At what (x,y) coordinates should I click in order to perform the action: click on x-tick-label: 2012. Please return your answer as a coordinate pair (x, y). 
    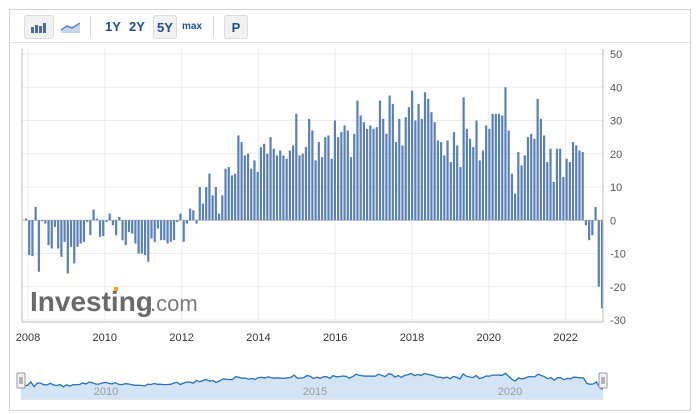
    Looking at the image, I should click on (181, 338).